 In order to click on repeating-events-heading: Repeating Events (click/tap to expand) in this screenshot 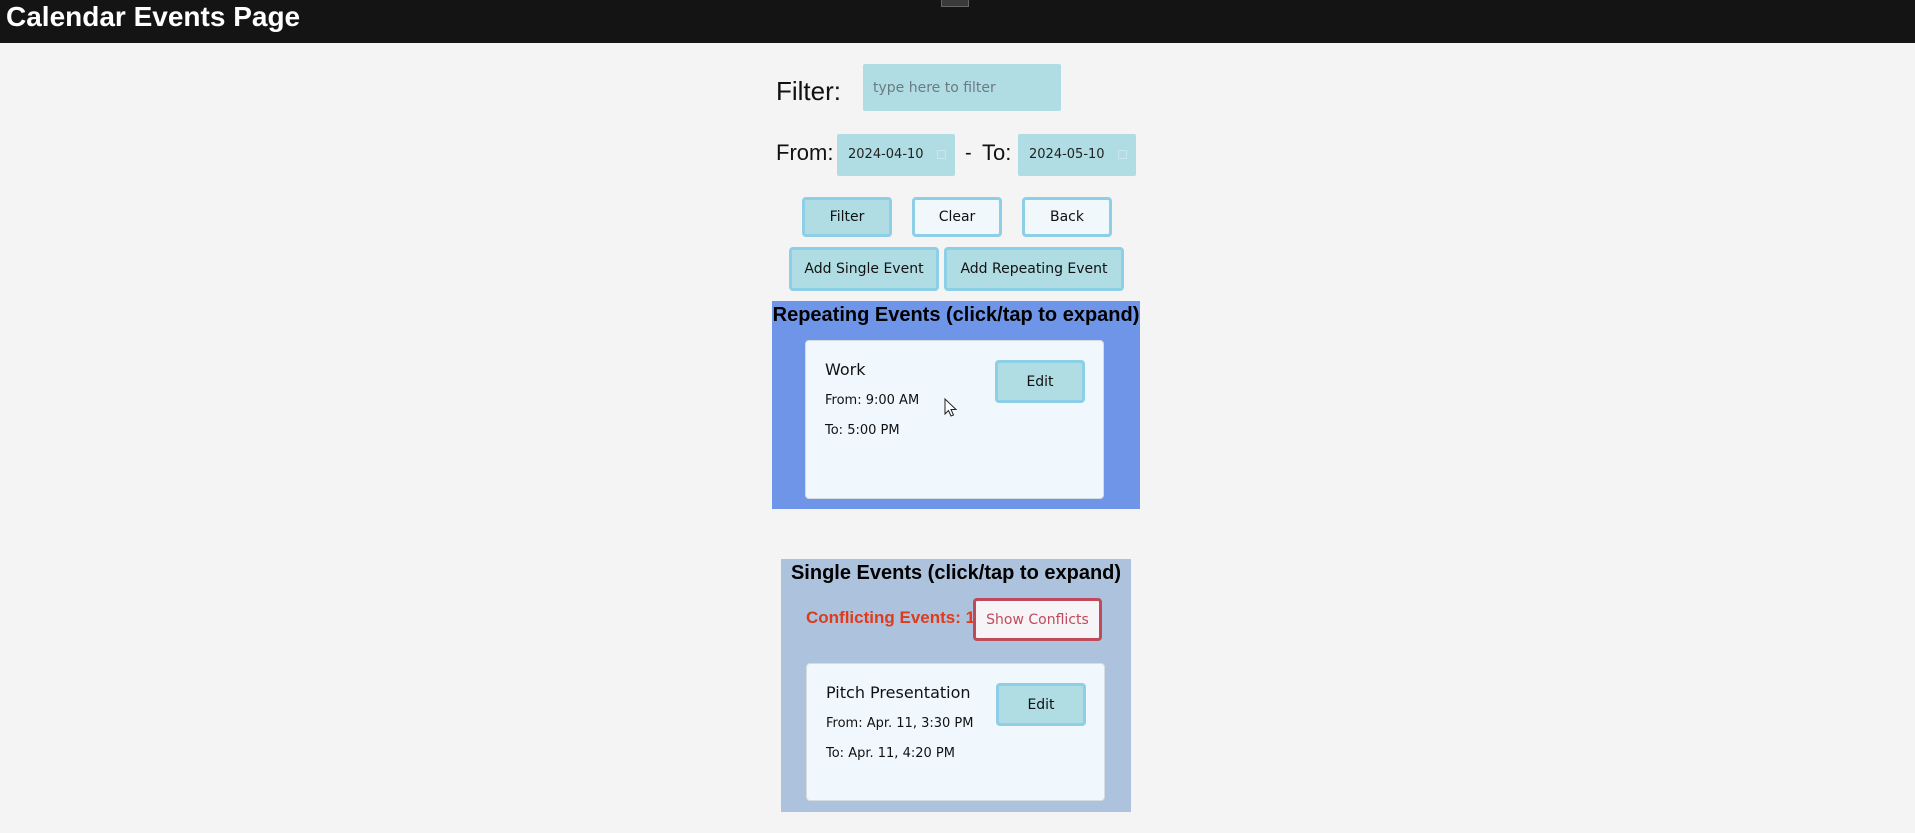, I will do `click(956, 315)`.